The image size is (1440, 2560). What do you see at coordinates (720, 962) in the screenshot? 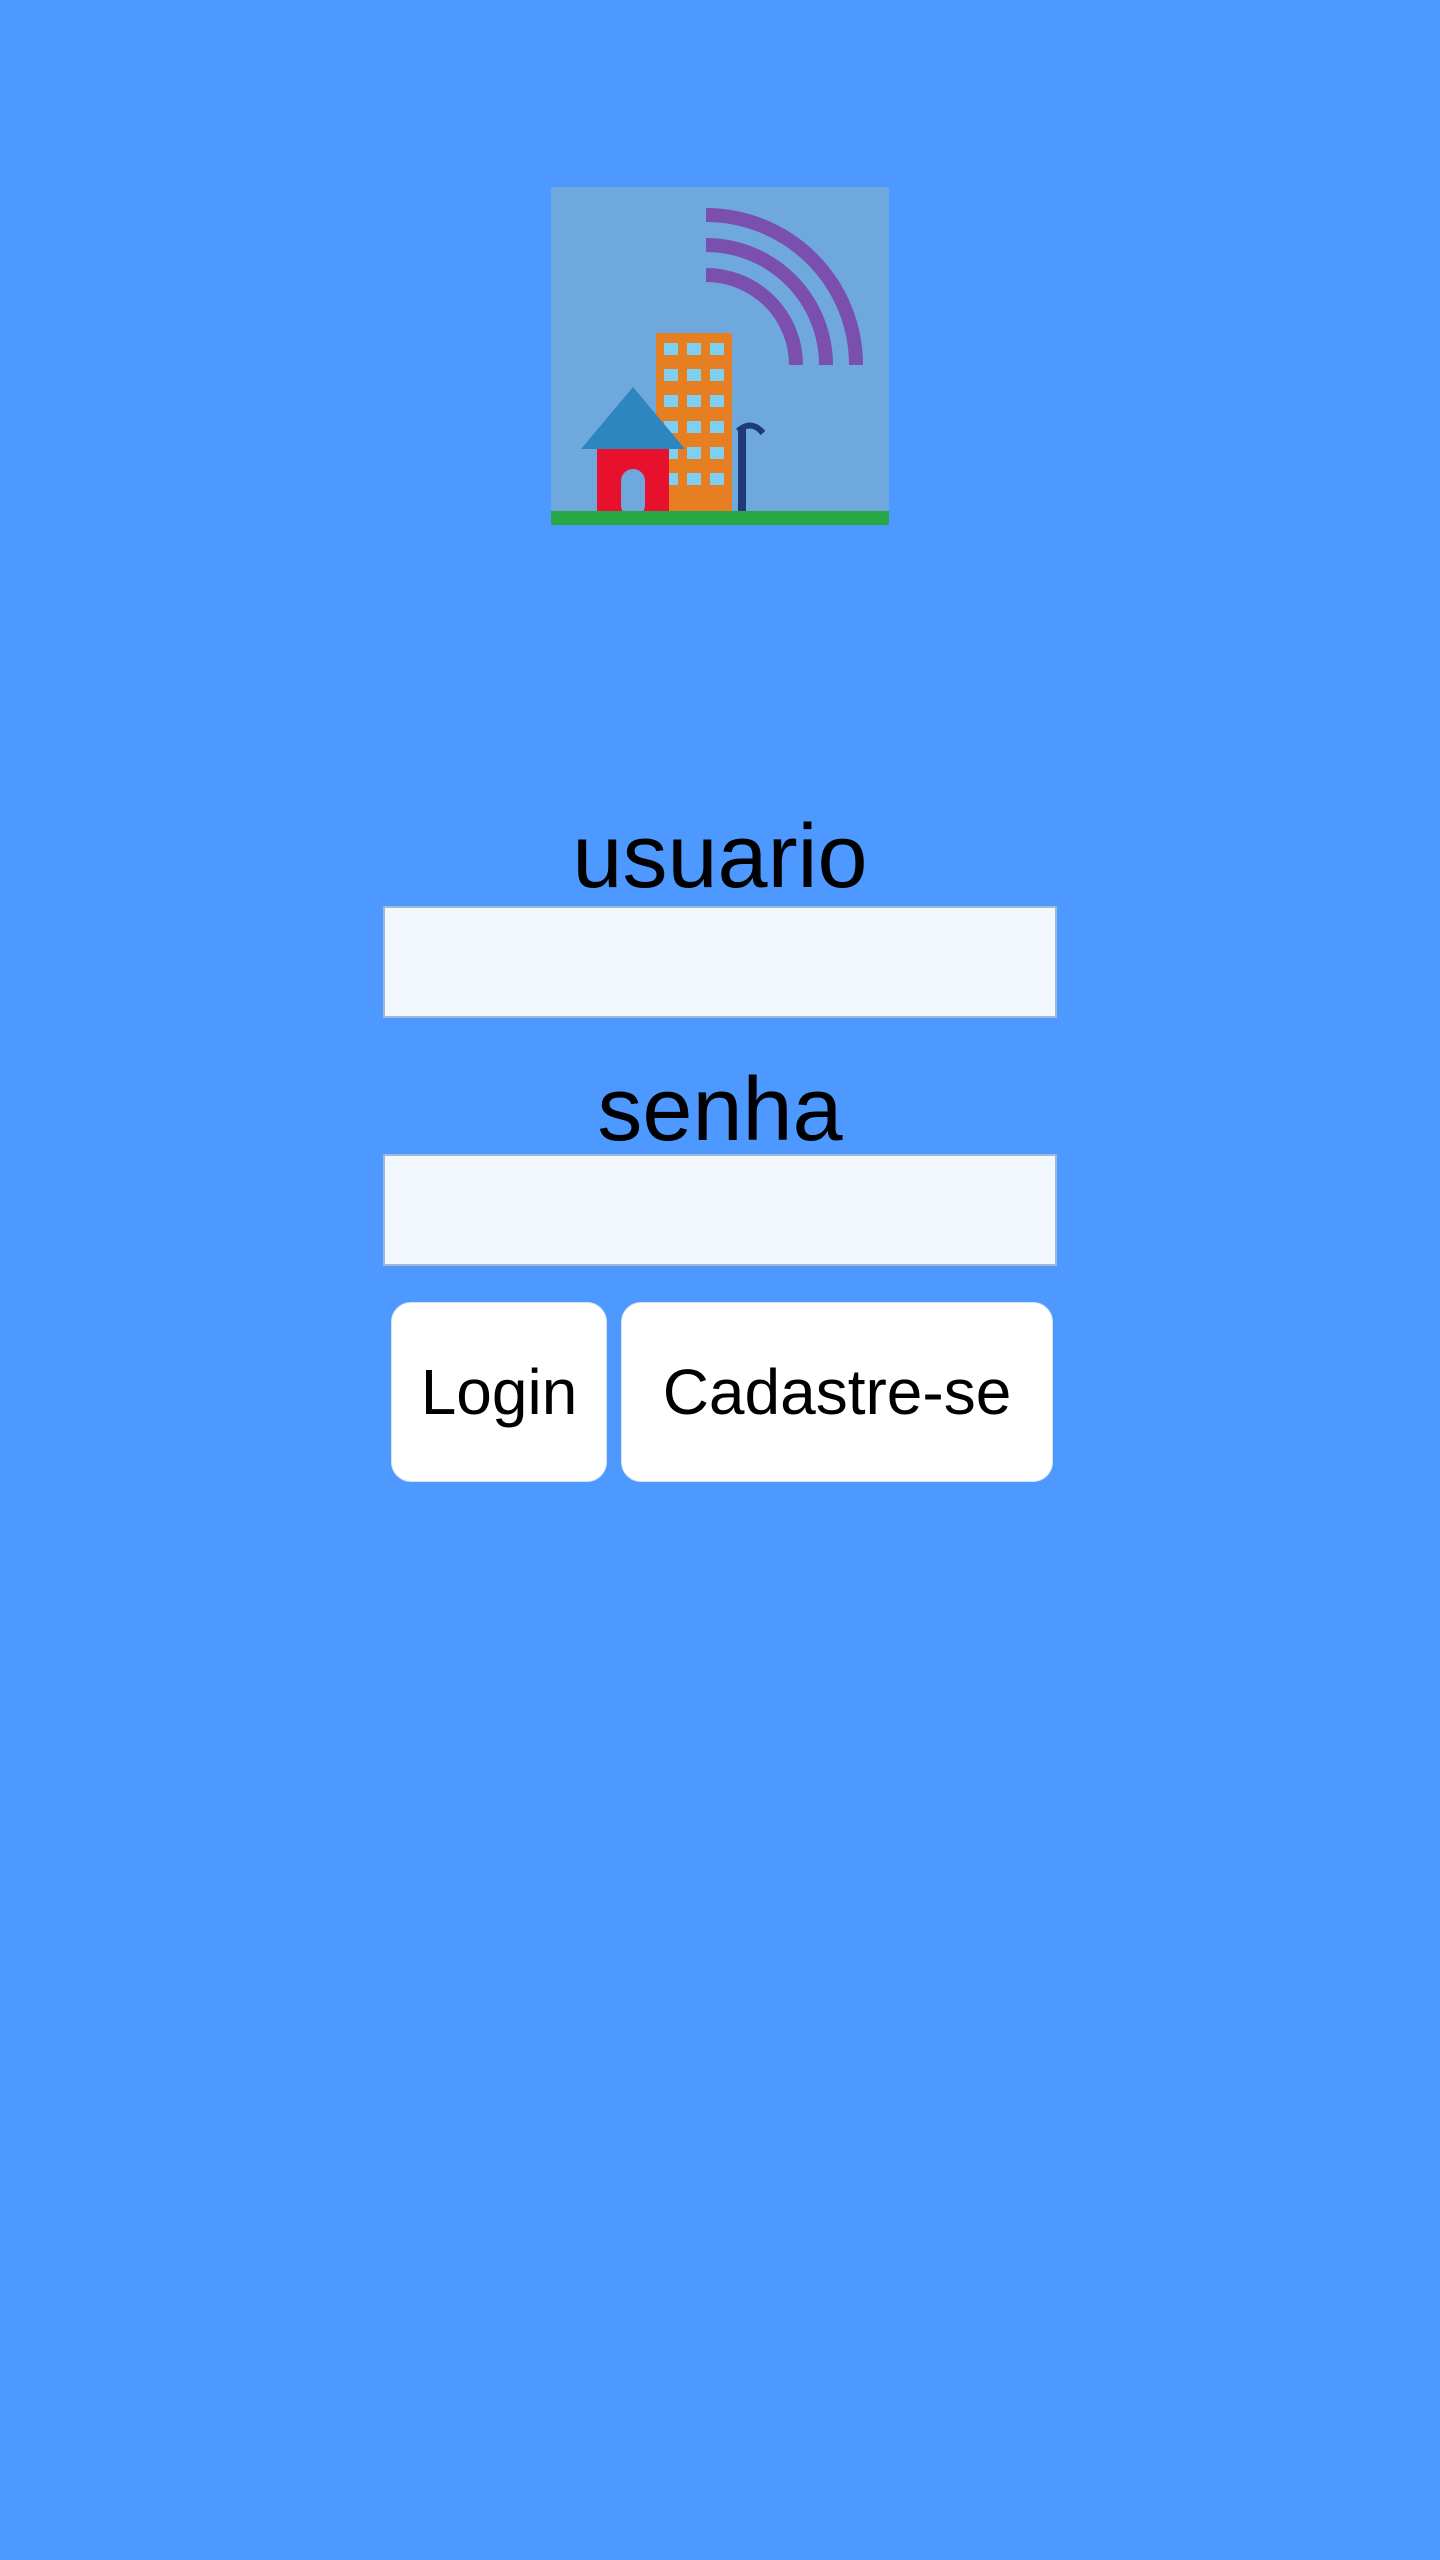
I see `username-input` at bounding box center [720, 962].